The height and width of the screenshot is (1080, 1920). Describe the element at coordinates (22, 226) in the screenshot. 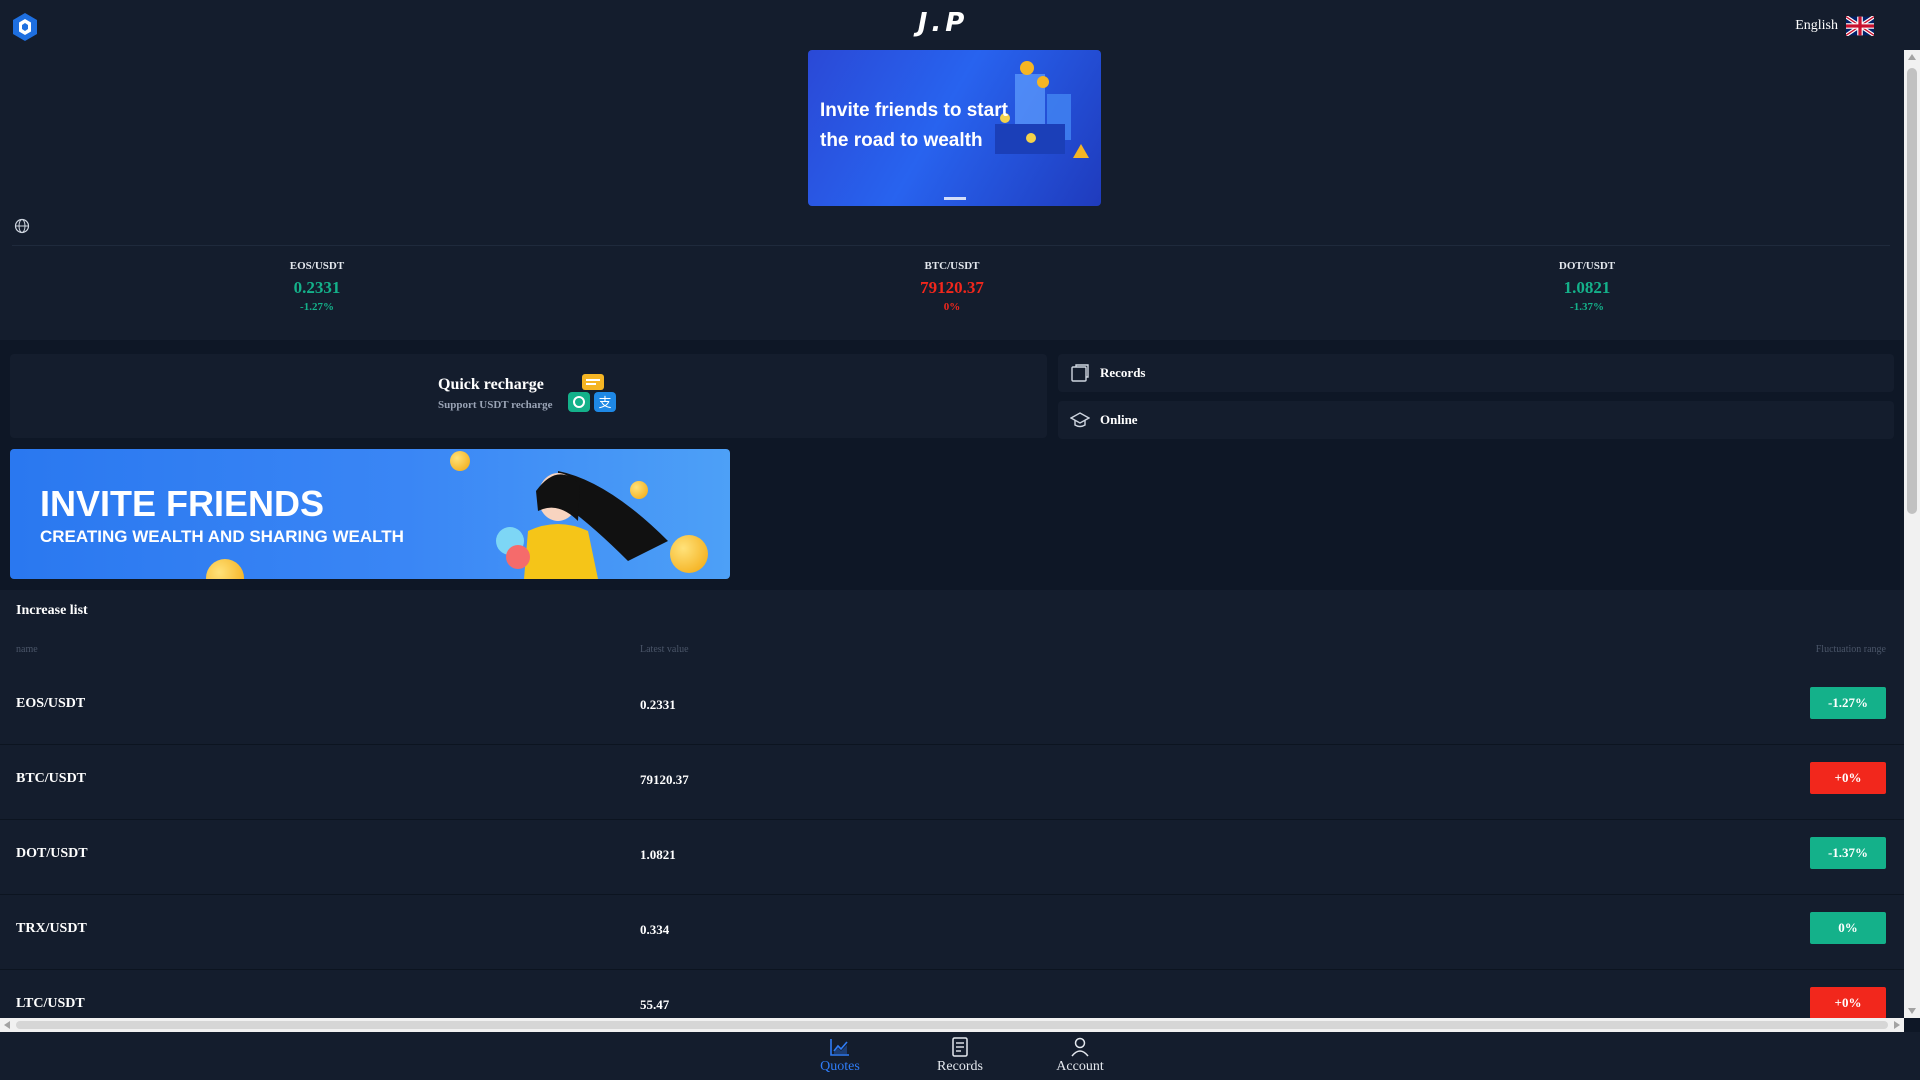

I see `globe-icon` at that location.